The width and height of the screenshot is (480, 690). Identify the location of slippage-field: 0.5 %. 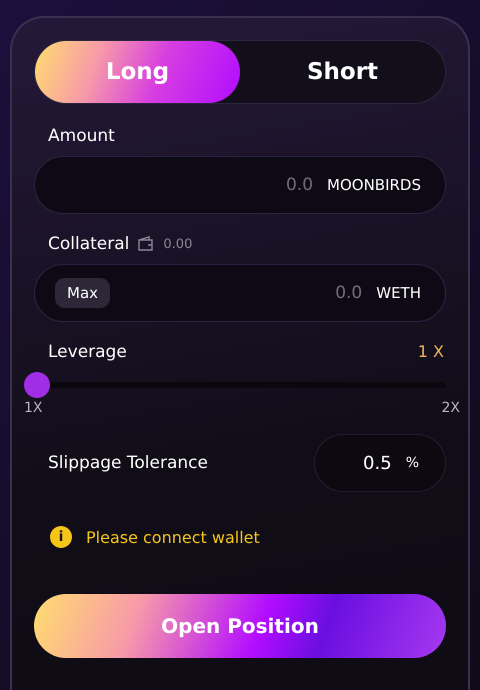
(380, 463).